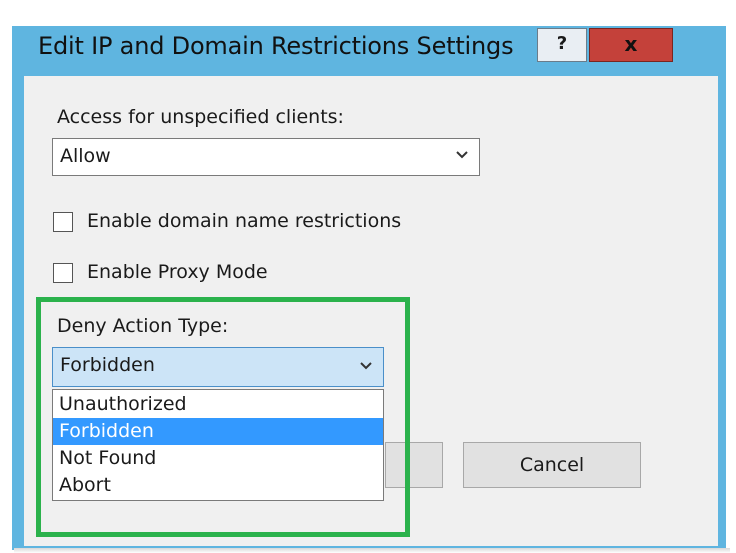  I want to click on cancel-button: Cancel, so click(552, 465).